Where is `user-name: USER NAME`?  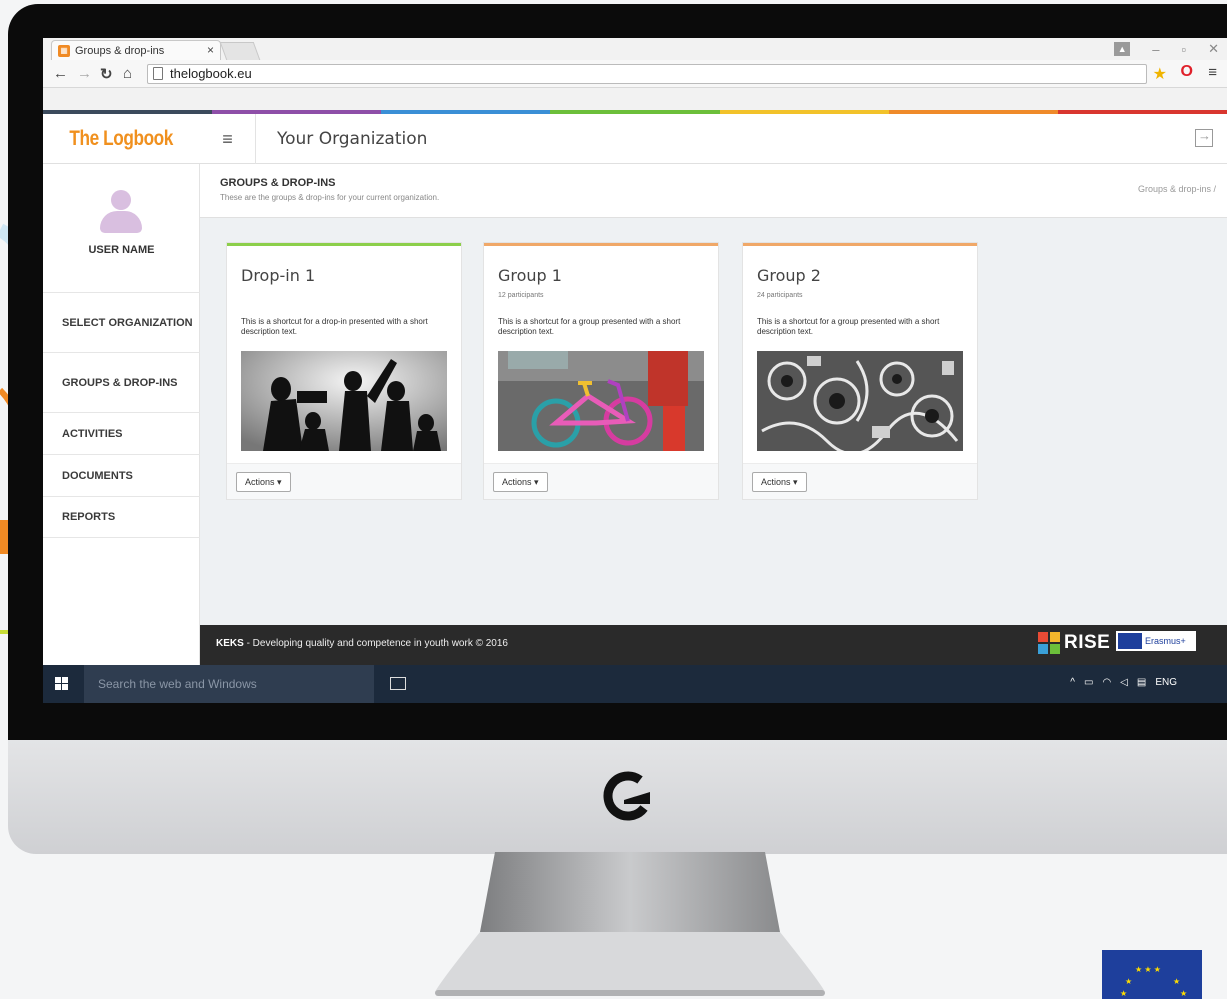
user-name: USER NAME is located at coordinates (121, 250).